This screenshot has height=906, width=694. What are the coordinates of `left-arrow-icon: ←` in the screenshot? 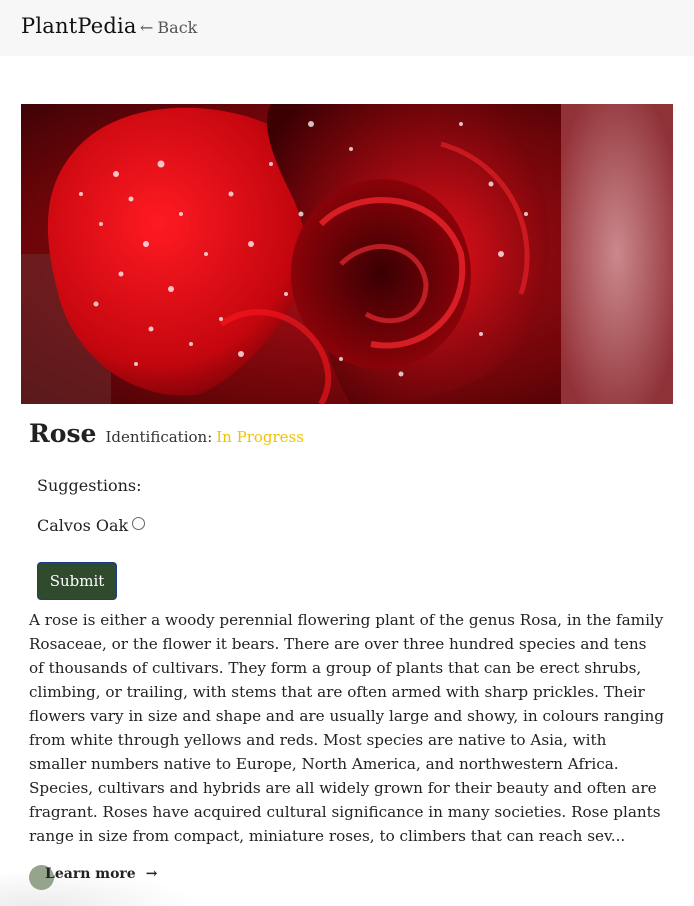 It's located at (147, 27).